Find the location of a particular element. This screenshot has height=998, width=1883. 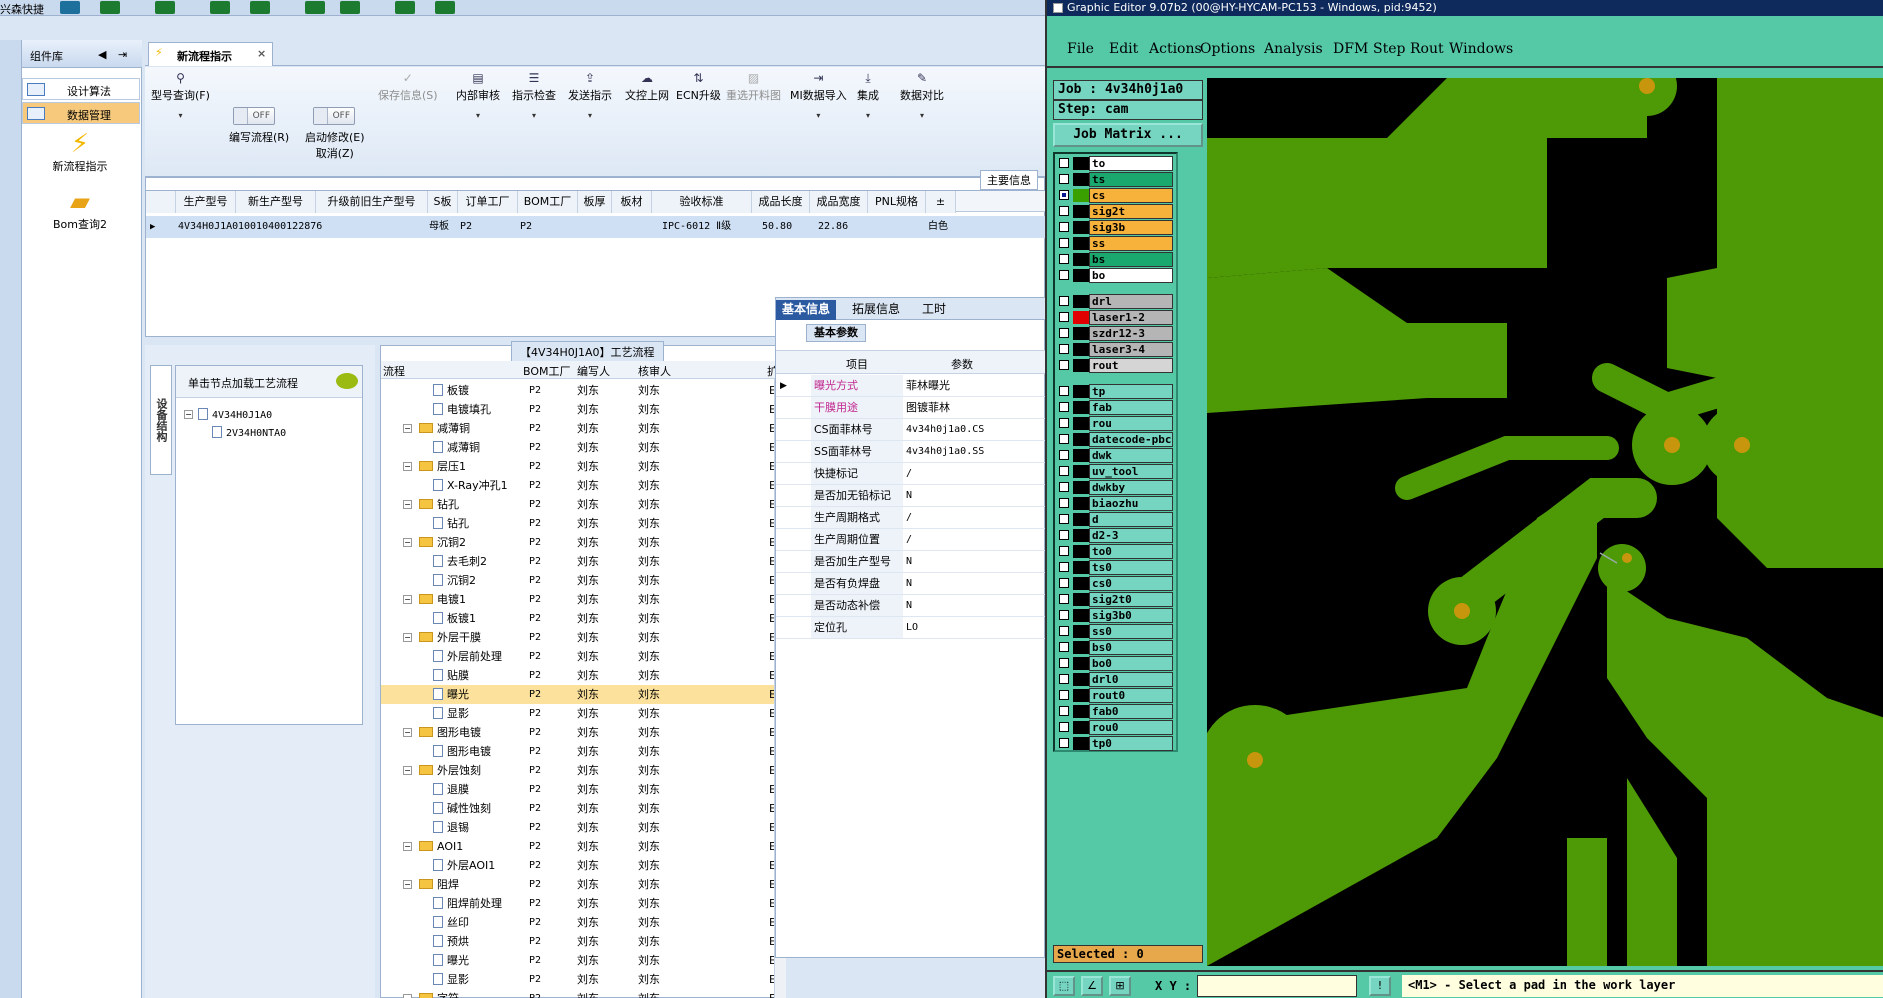

chart-icon is located at coordinates (445, 7).